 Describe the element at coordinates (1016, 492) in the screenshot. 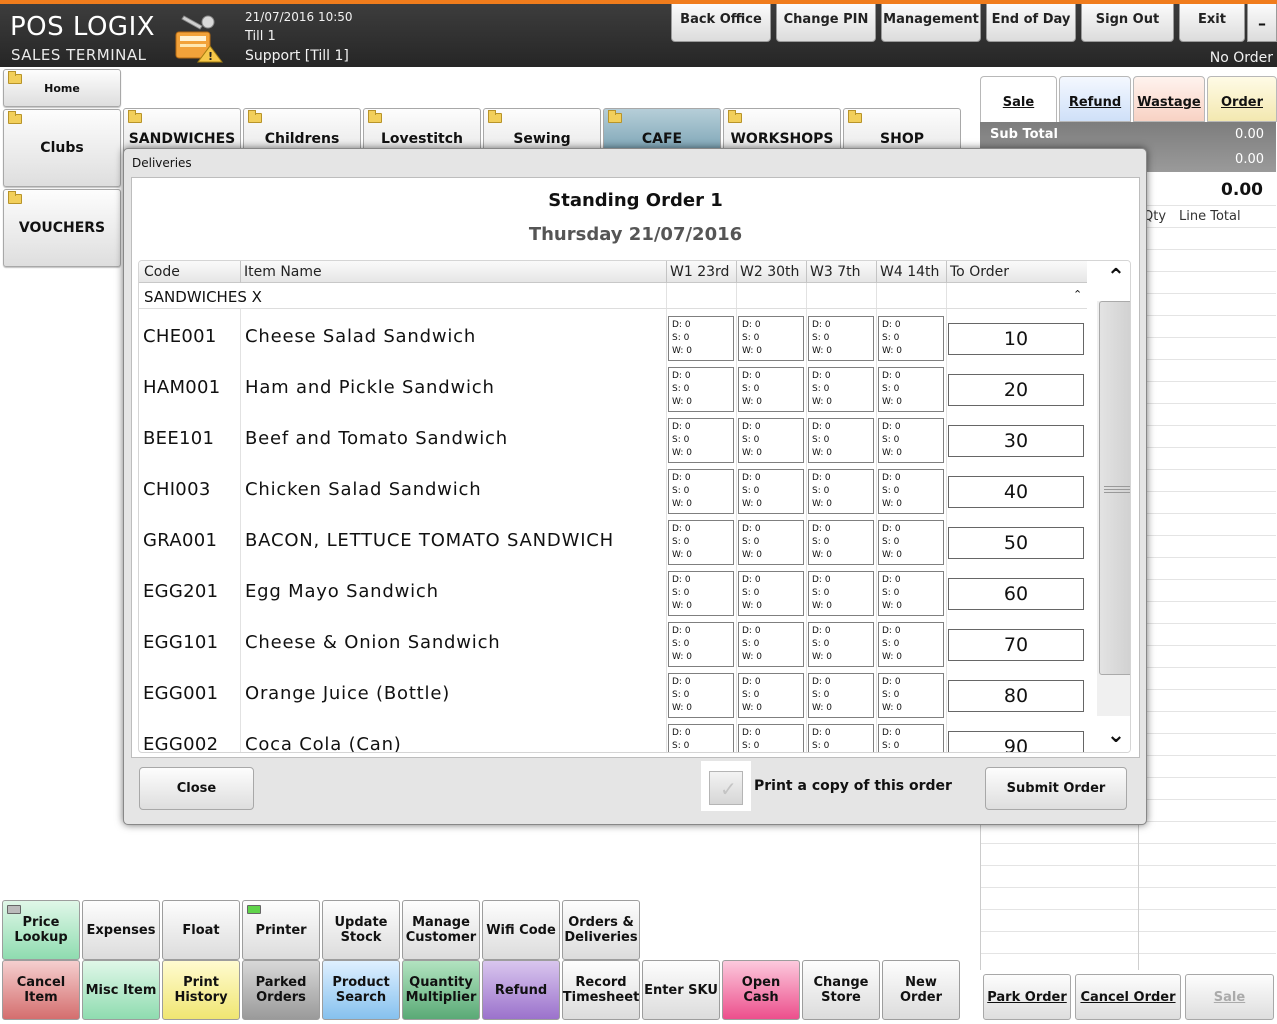

I see `to-order-input: 40` at that location.